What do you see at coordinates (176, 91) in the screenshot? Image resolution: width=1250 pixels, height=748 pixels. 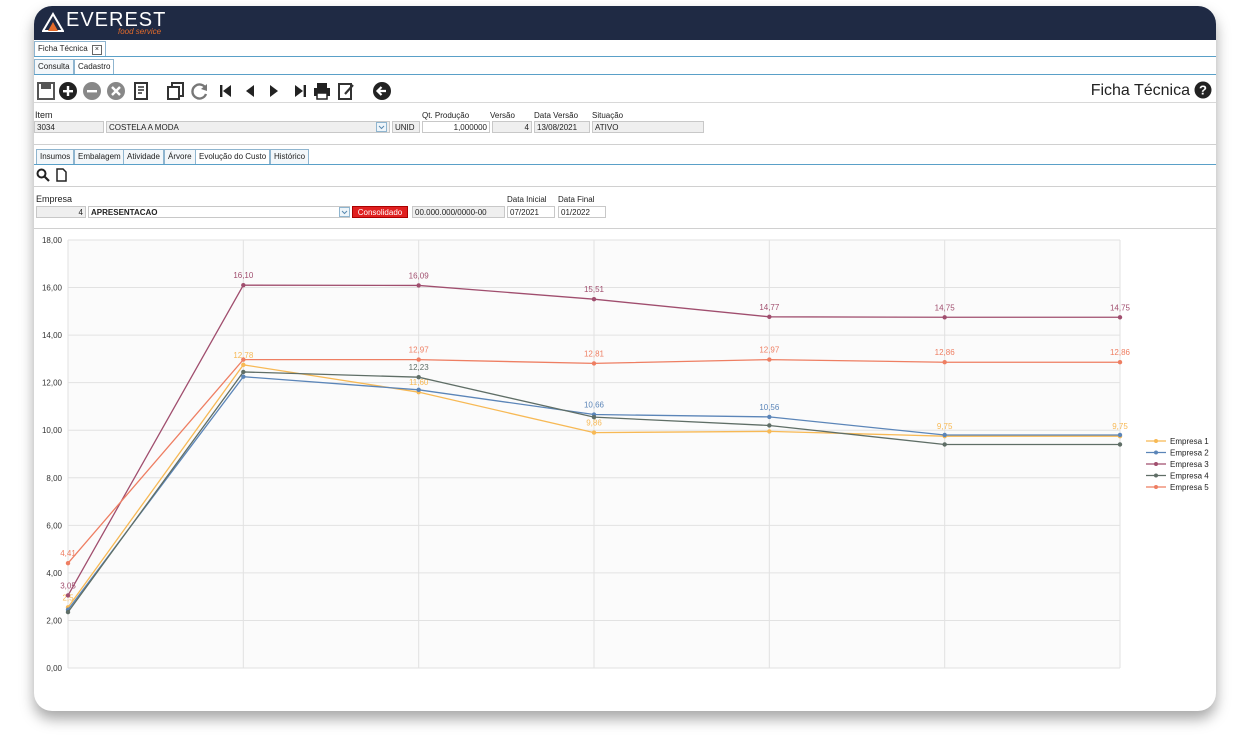 I see `copy-icon` at bounding box center [176, 91].